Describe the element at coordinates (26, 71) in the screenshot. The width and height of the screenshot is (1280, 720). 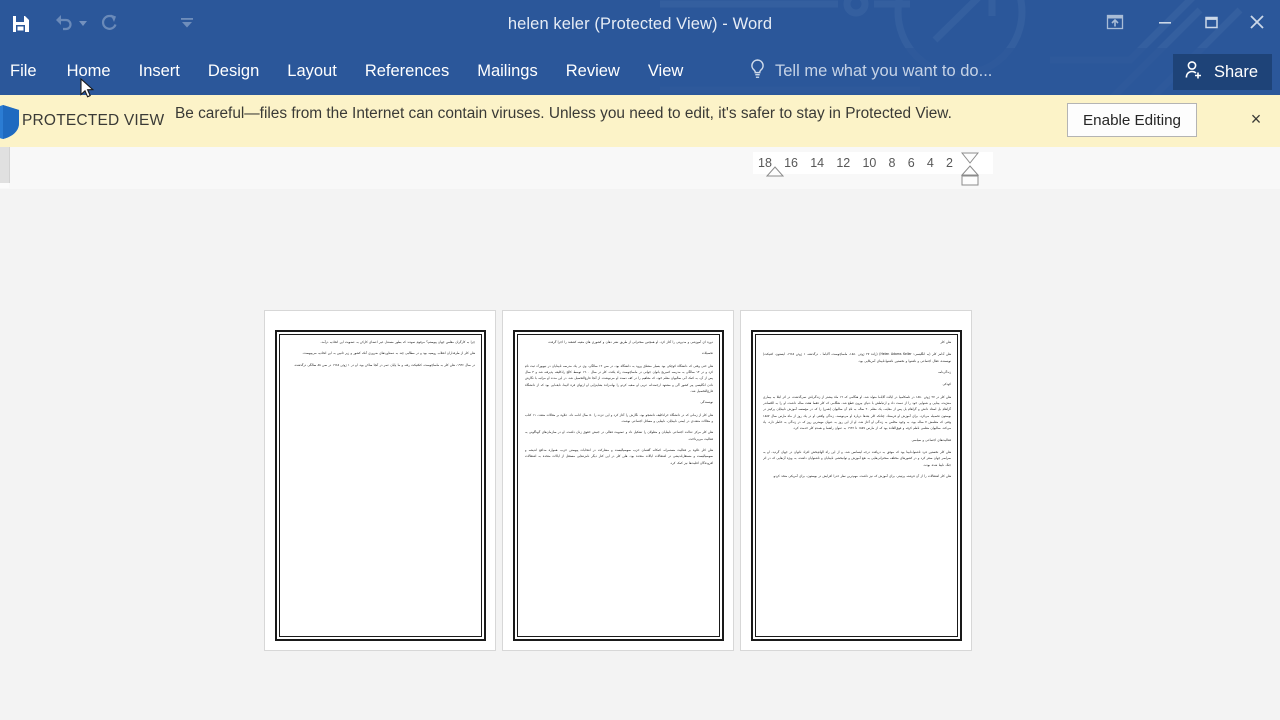
I see `tab-file: File` at that location.